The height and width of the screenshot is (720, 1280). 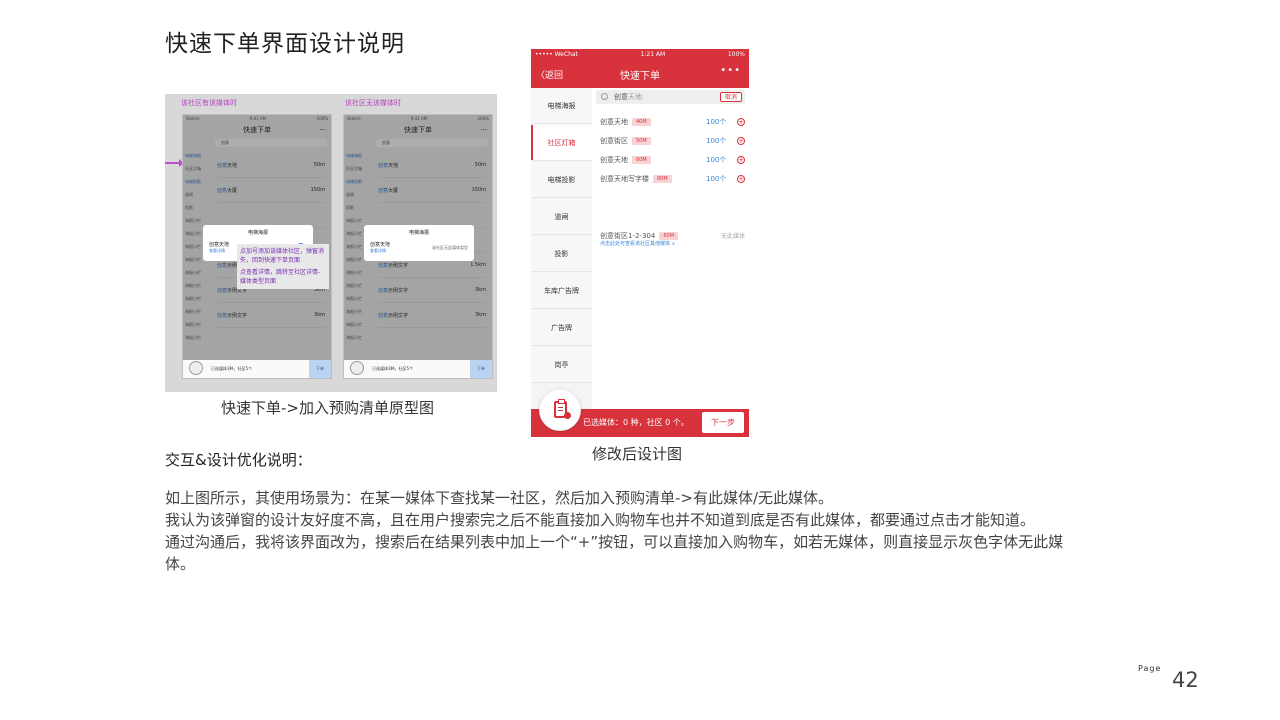 I want to click on arrow-icon, so click(x=174, y=163).